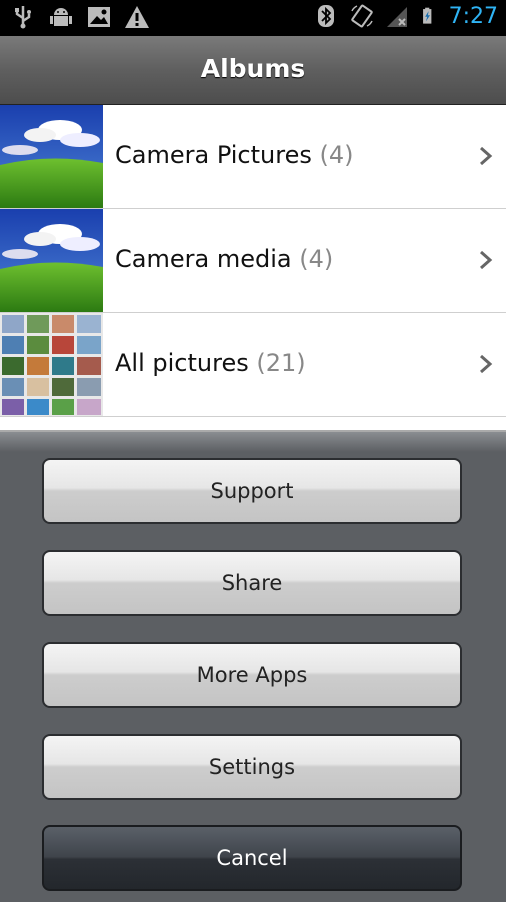 The width and height of the screenshot is (506, 902). What do you see at coordinates (213, 155) in the screenshot?
I see `album-name: Camera Pictures` at bounding box center [213, 155].